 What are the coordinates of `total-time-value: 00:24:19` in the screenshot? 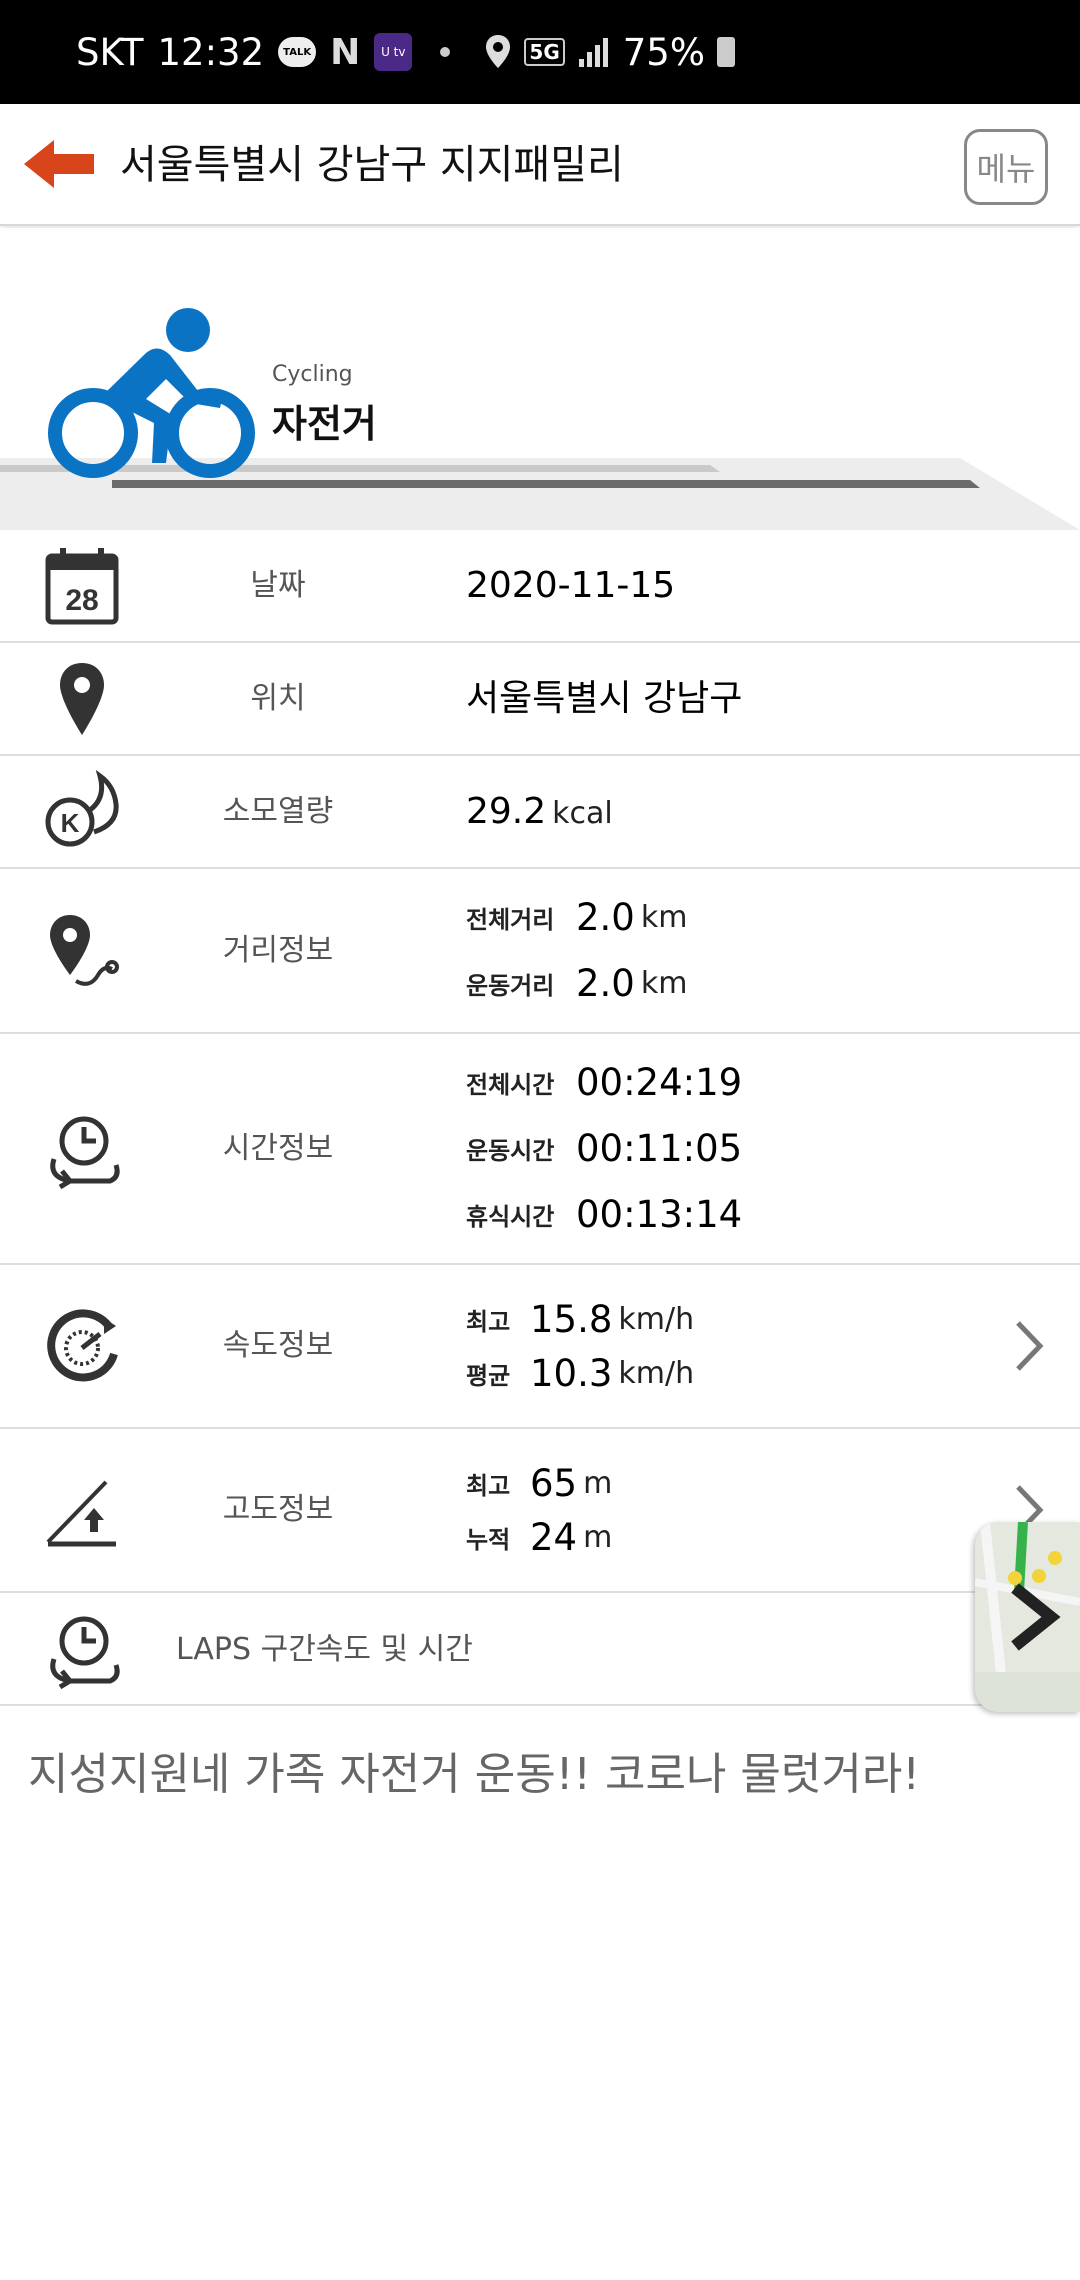 It's located at (659, 1082).